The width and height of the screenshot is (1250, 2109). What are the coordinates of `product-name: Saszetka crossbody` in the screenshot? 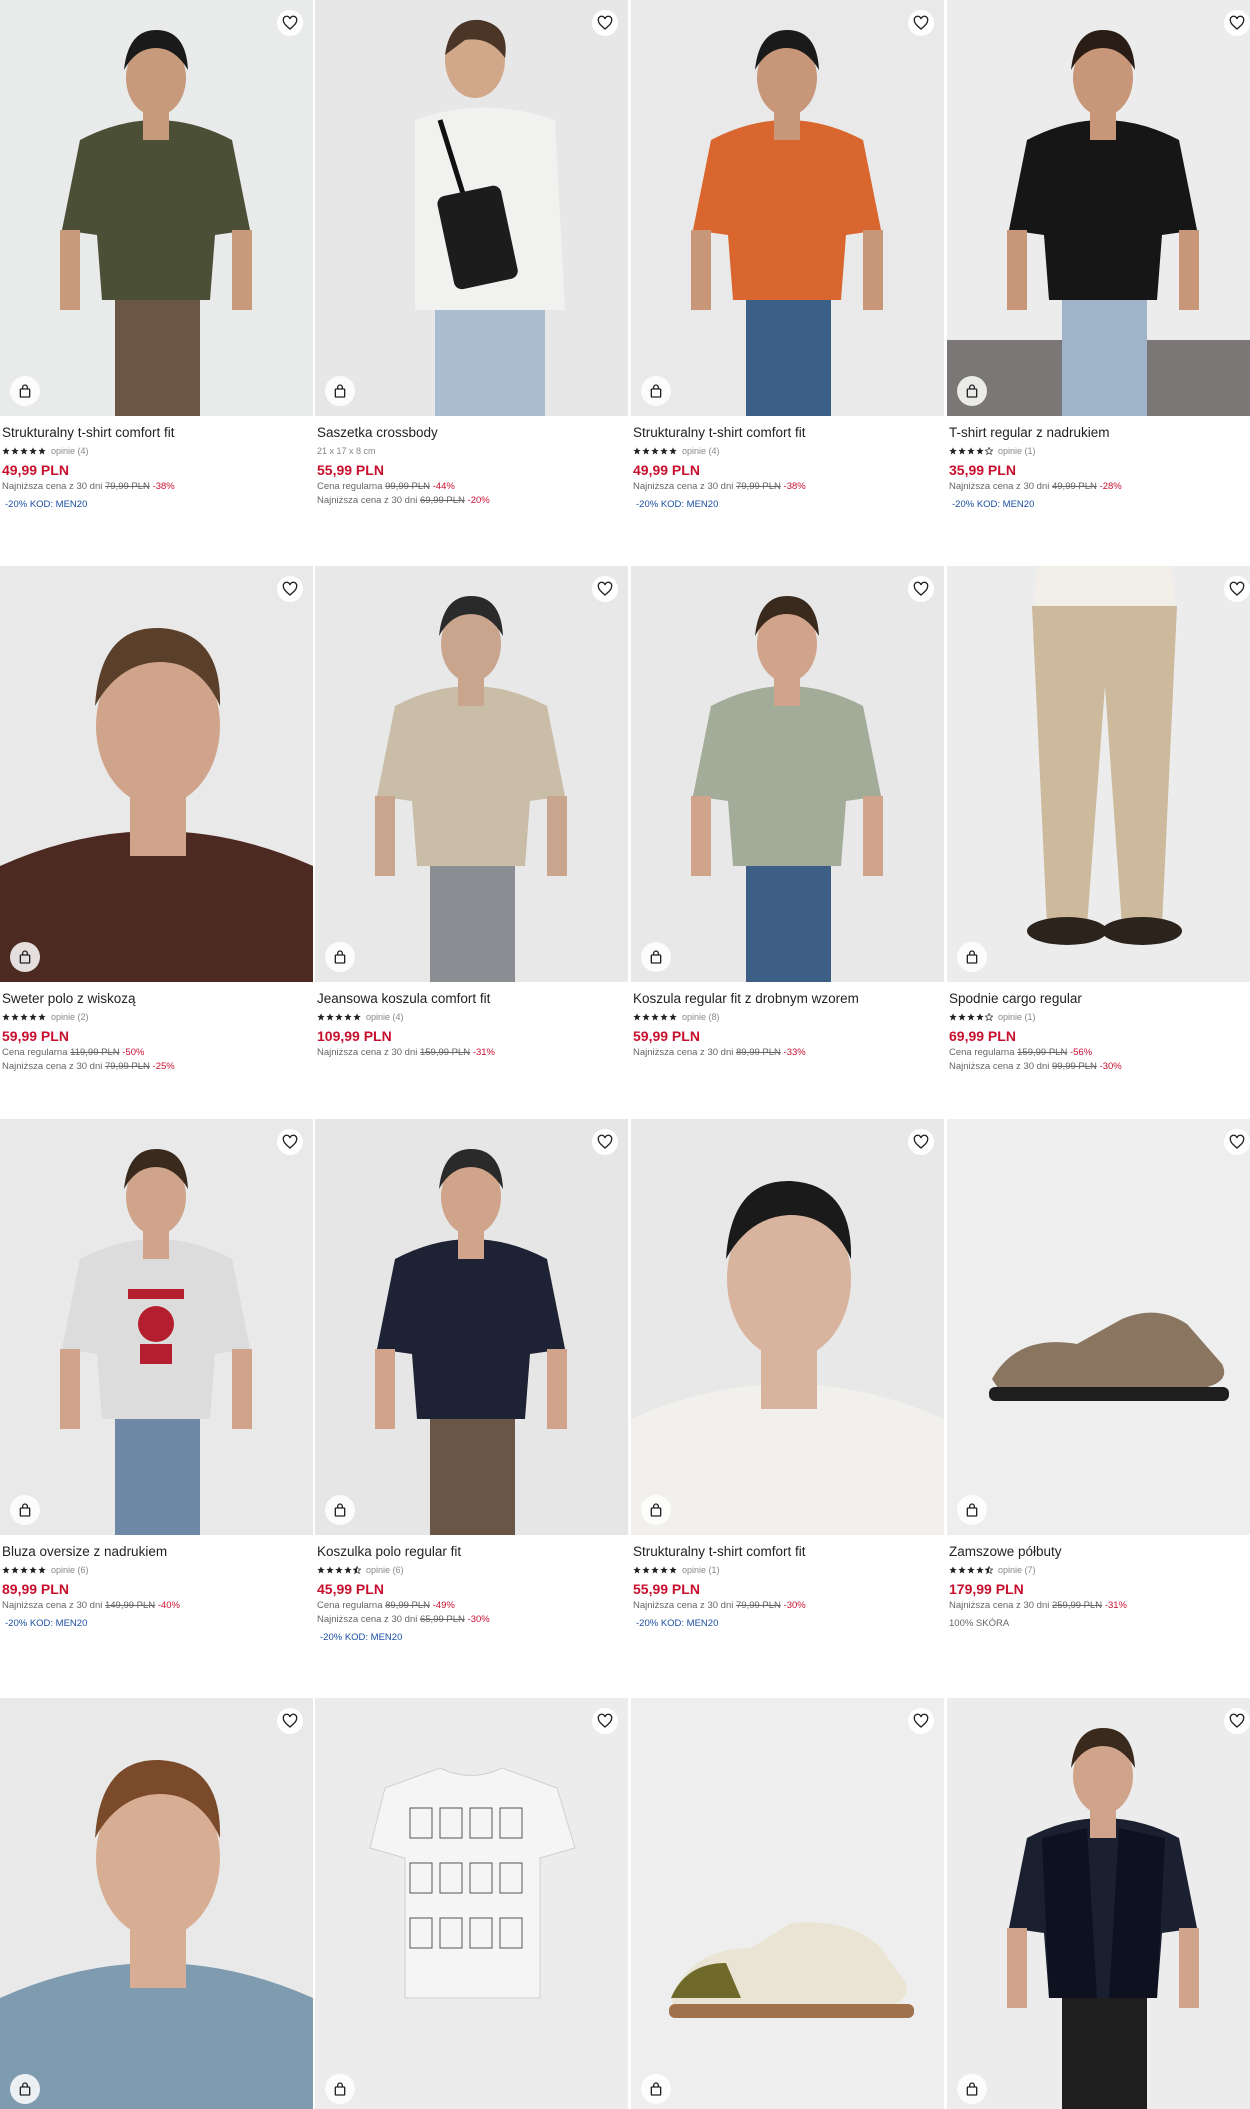 It's located at (471, 433).